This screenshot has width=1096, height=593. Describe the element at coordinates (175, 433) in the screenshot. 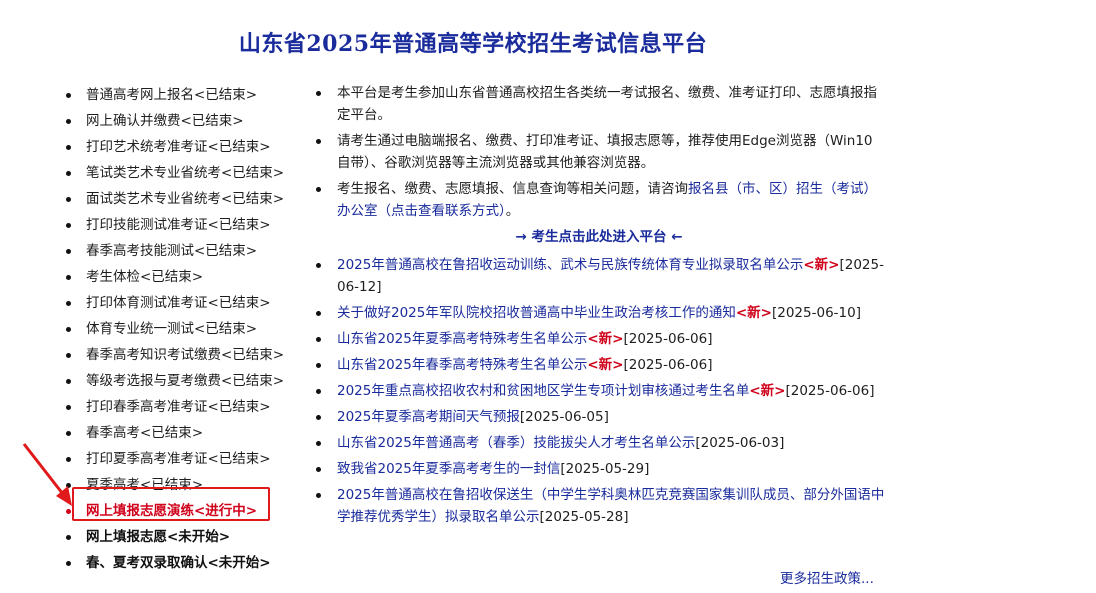

I see `menu-item-spring-exam: 春季高考<已结束>` at that location.